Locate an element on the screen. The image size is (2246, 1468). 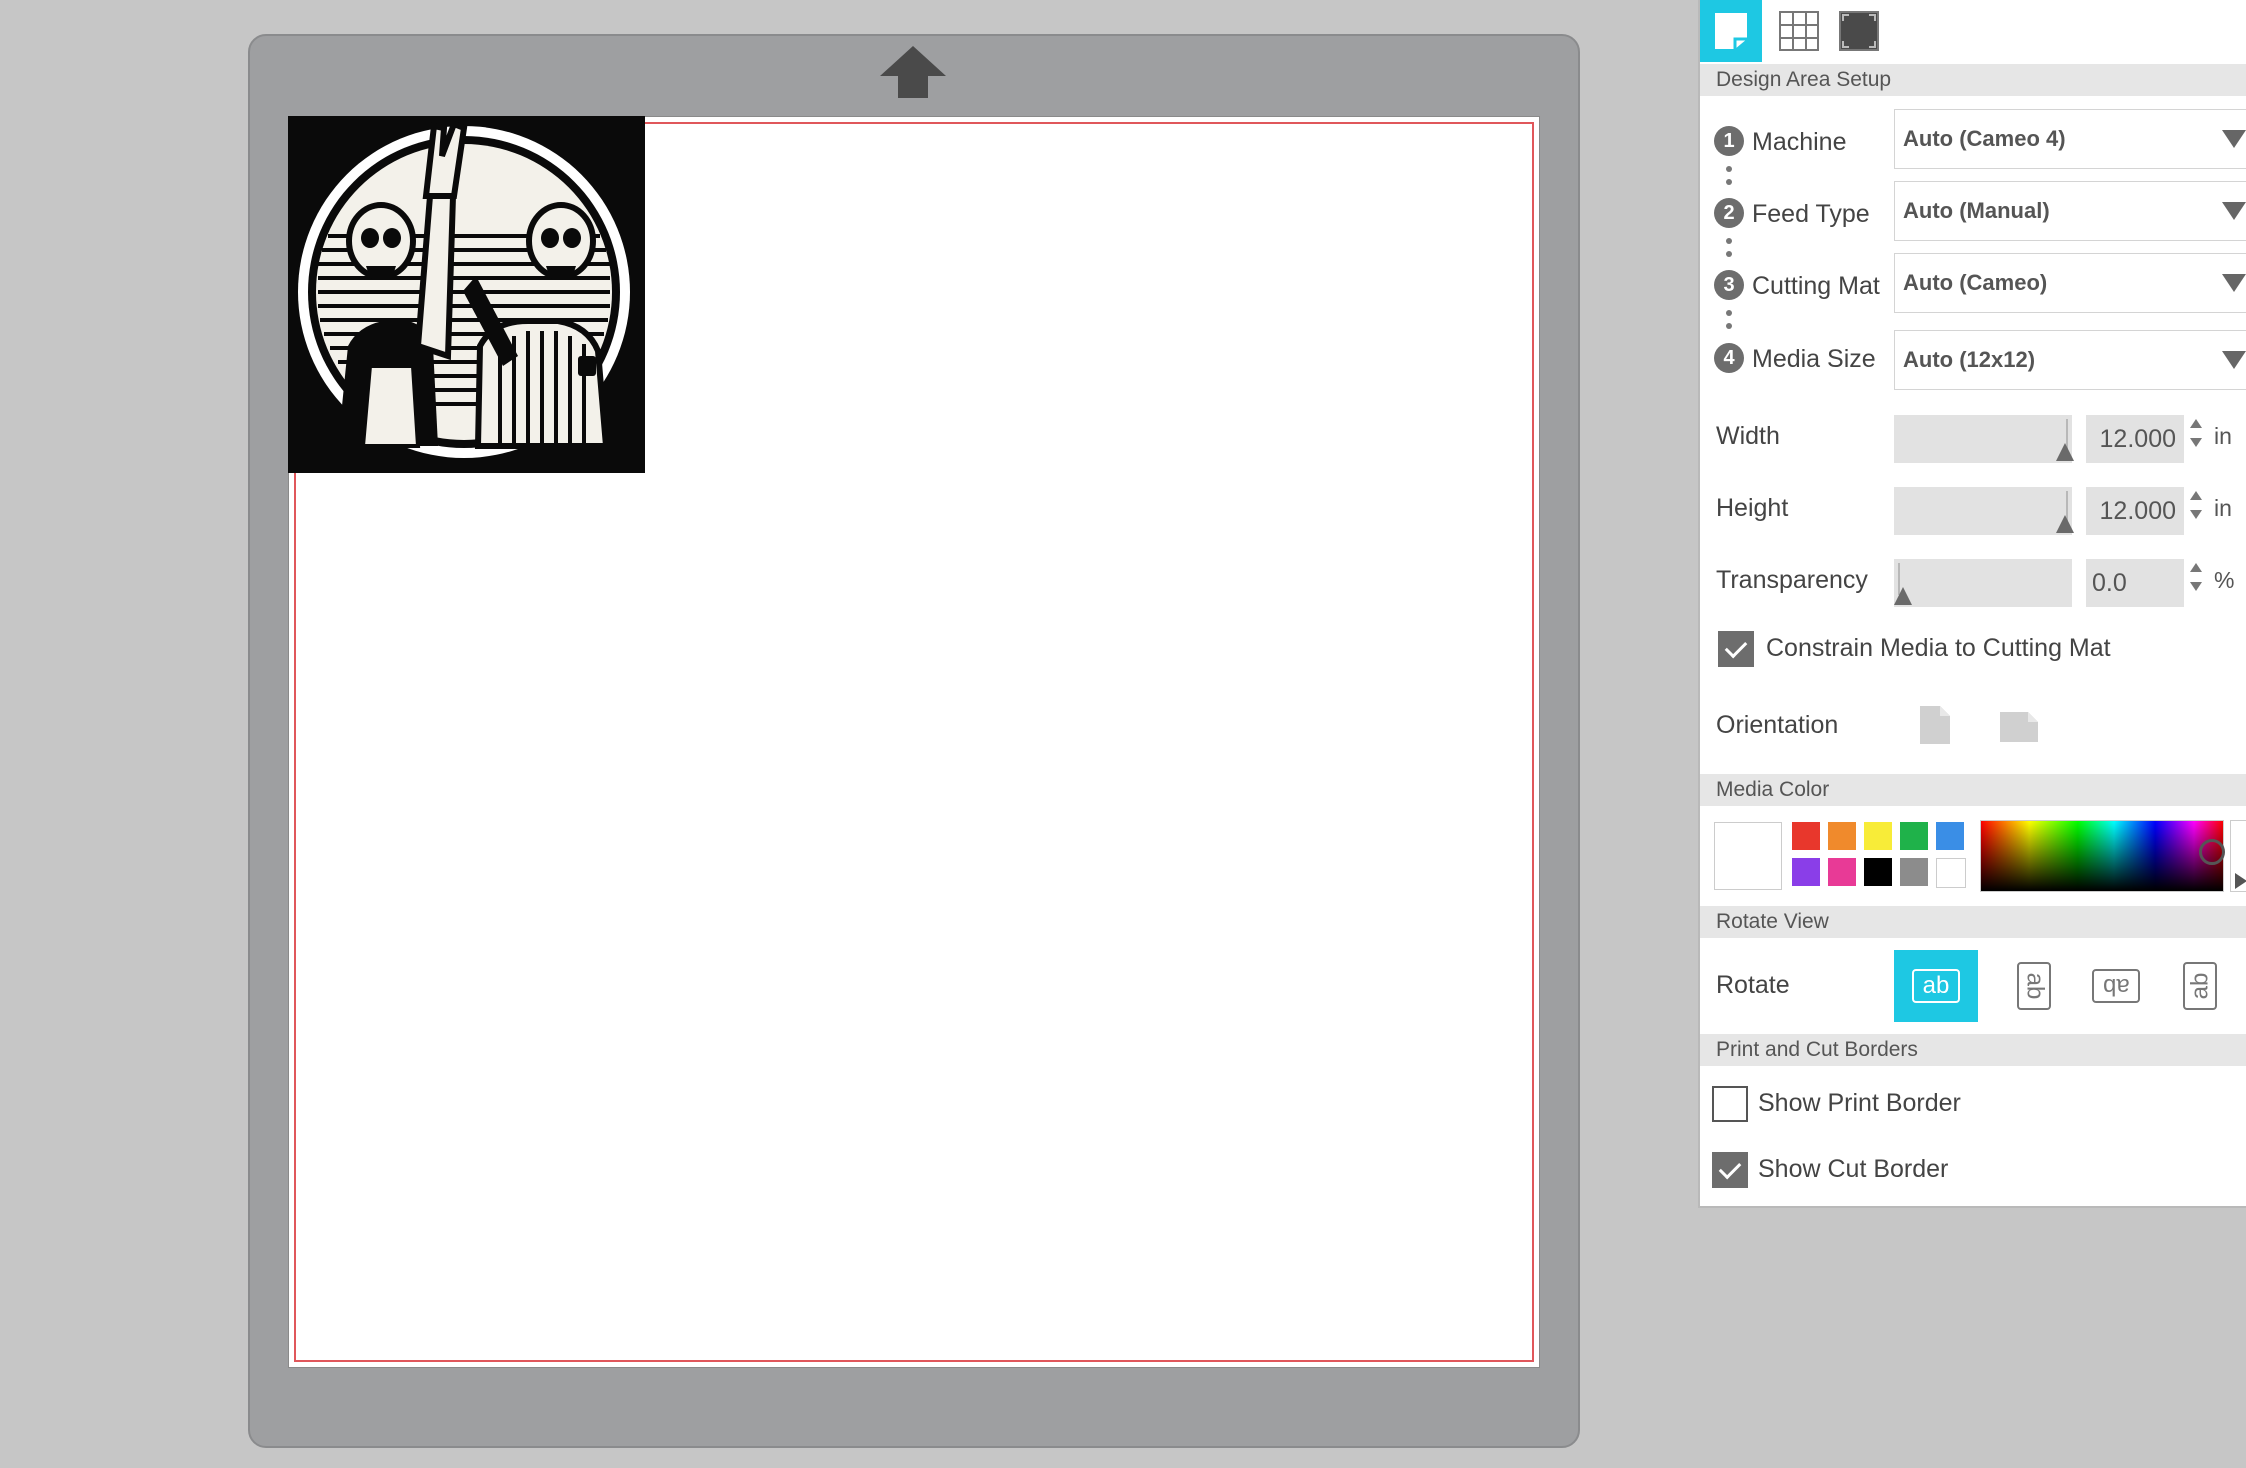
step-1-badge: 1 is located at coordinates (1729, 141).